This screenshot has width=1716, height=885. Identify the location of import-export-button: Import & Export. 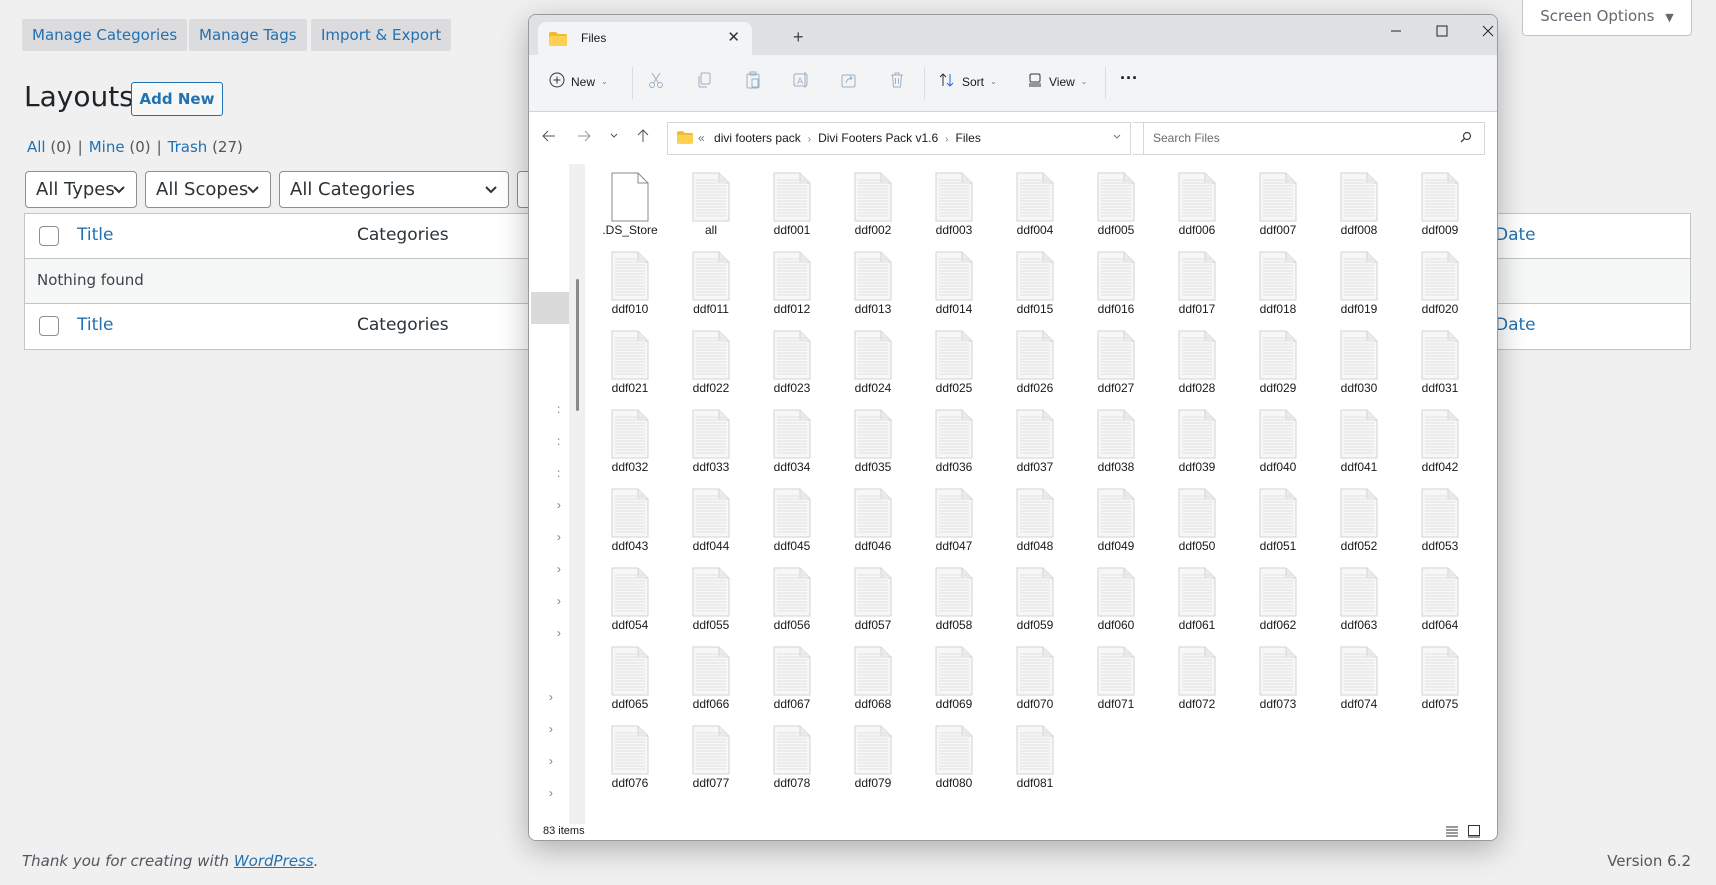
(381, 35).